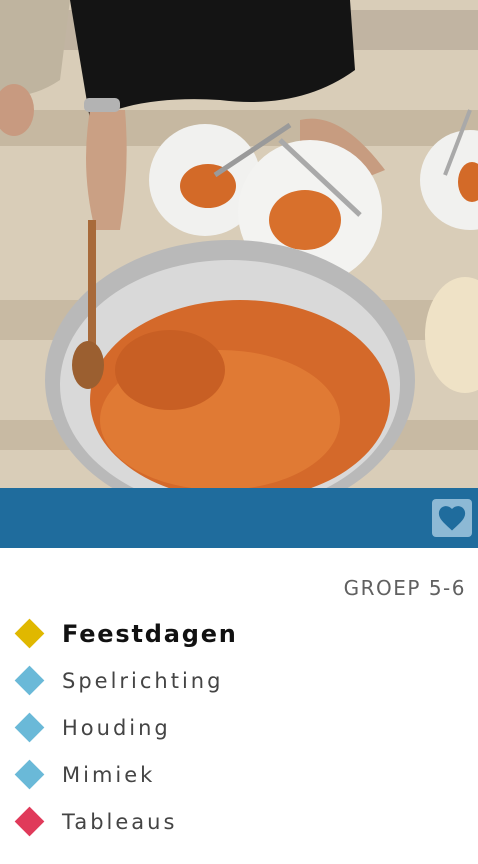  What do you see at coordinates (404, 588) in the screenshot?
I see `grade-label: GROEP 5-6` at bounding box center [404, 588].